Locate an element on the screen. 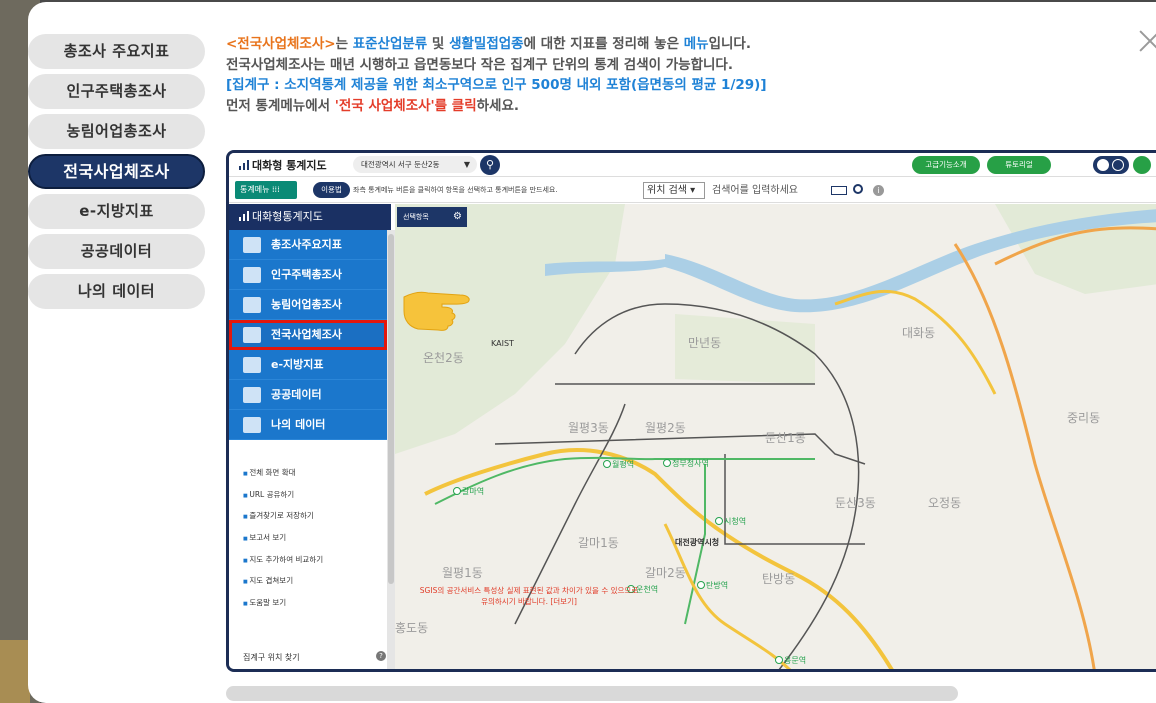  map-search-input: 검색어를 입력하세요 is located at coordinates (792, 190).